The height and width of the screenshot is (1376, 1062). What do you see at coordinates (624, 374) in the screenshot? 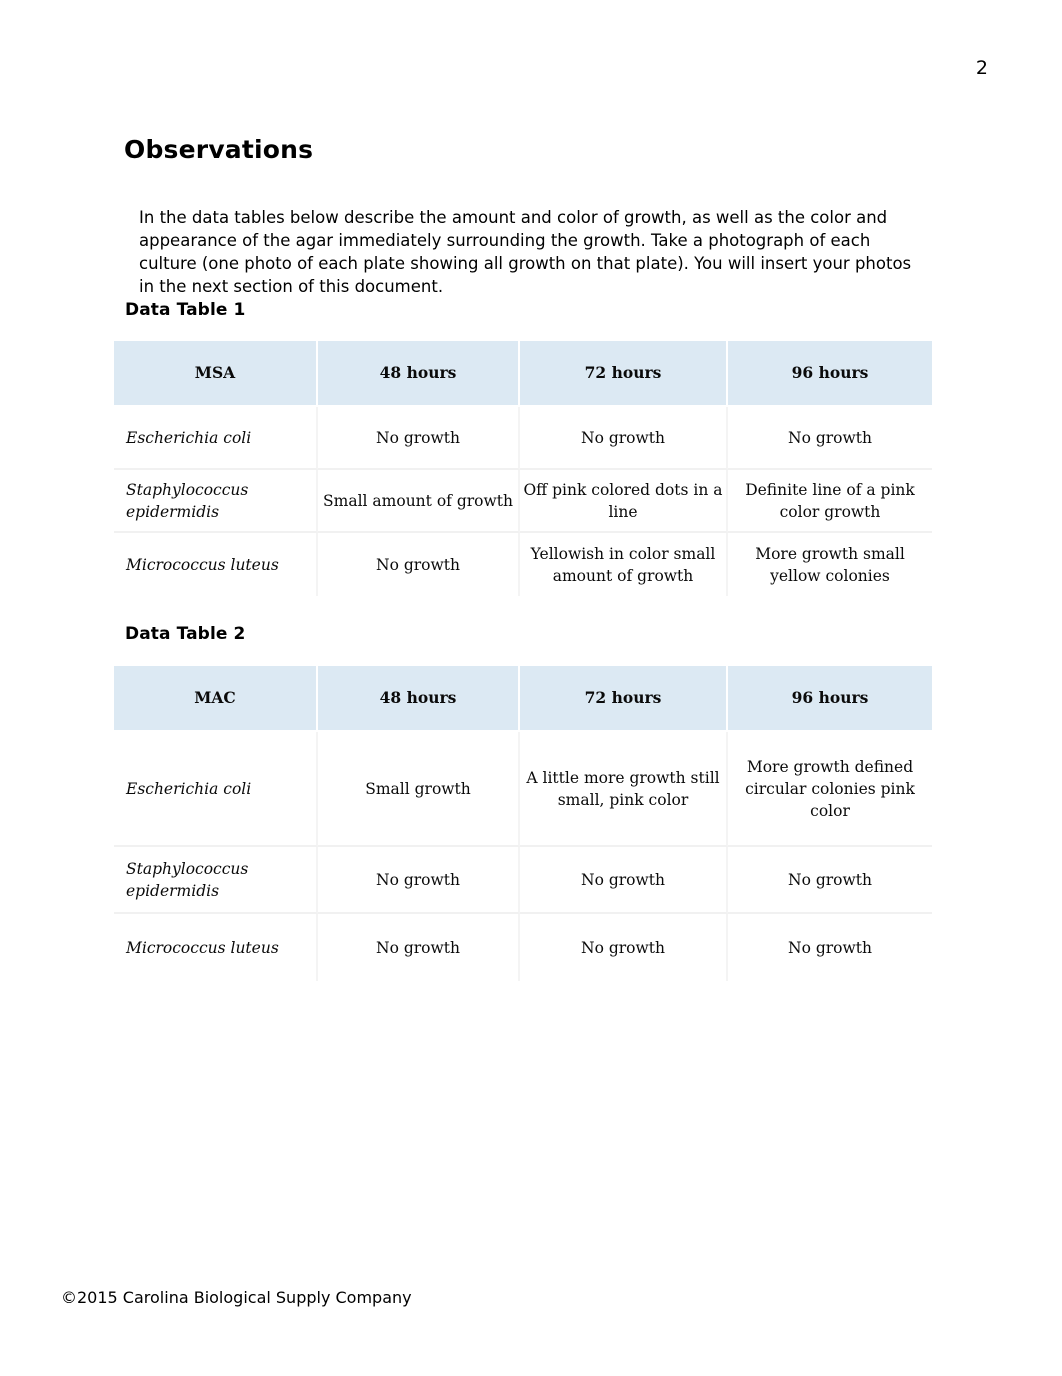
I see `table-1-header-cell-72-hours: 72 hours` at bounding box center [624, 374].